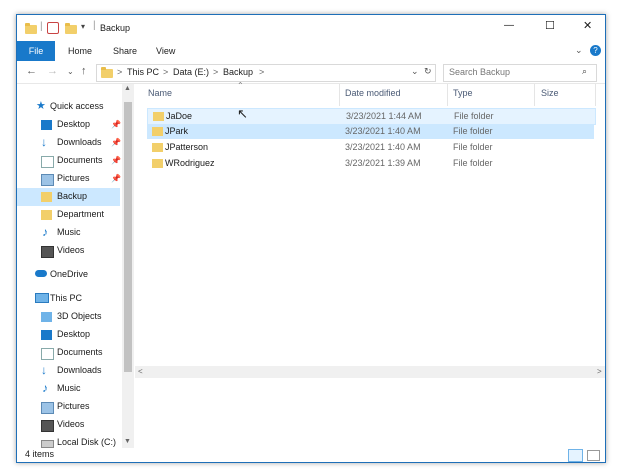 The image size is (621, 475). I want to click on file-date: 3/23/2021 1:40 AM, so click(383, 147).